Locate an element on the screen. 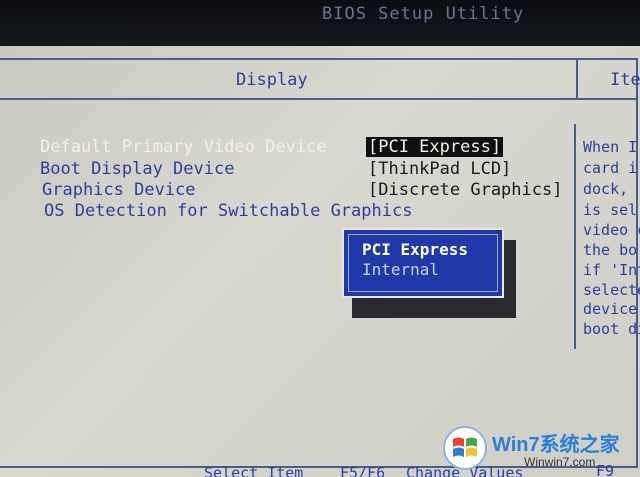 This screenshot has height=477, width=640. help-line: the bo is located at coordinates (610, 250).